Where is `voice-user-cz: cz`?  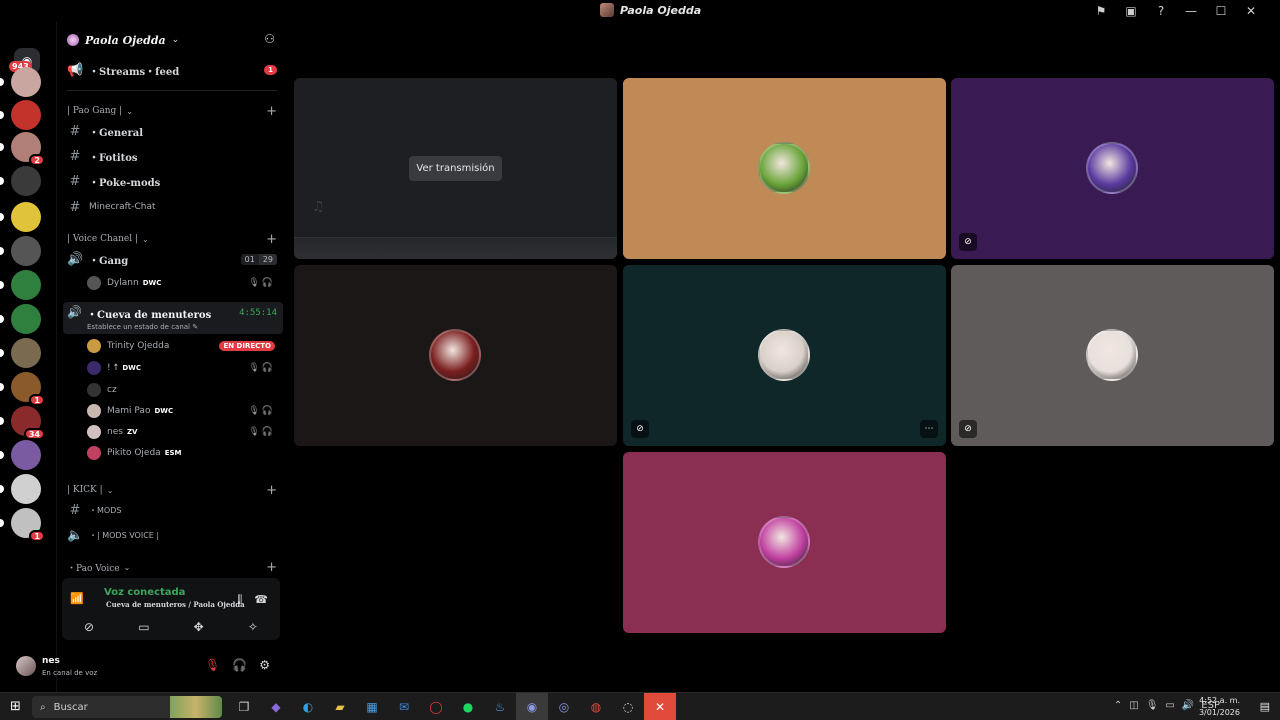
voice-user-cz: cz is located at coordinates (184, 390).